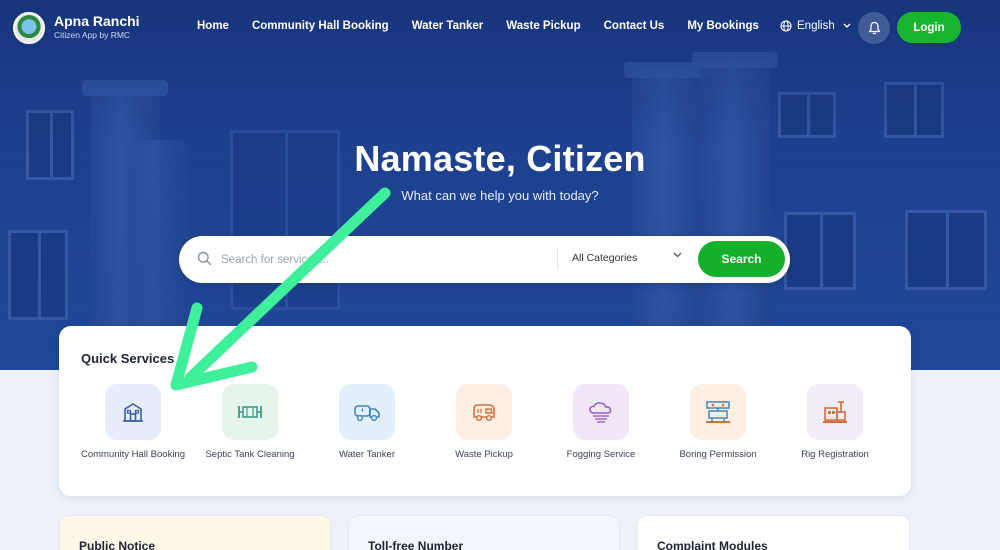 This screenshot has height=550, width=1000. What do you see at coordinates (604, 258) in the screenshot?
I see `category-select: All Categories` at bounding box center [604, 258].